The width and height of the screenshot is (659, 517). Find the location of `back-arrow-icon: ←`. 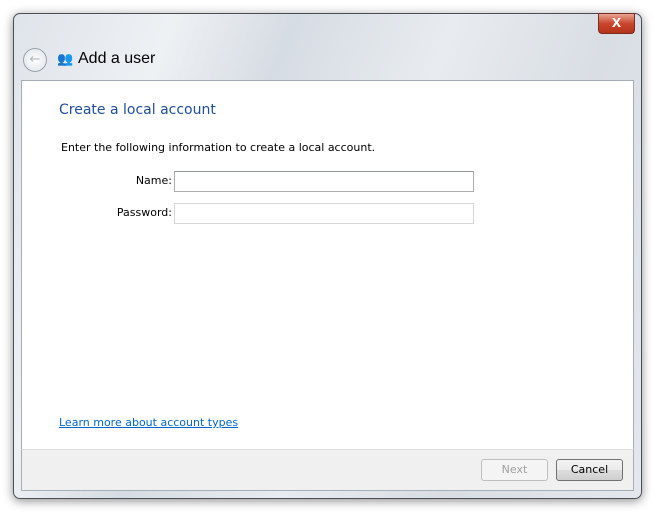

back-arrow-icon: ← is located at coordinates (35, 59).